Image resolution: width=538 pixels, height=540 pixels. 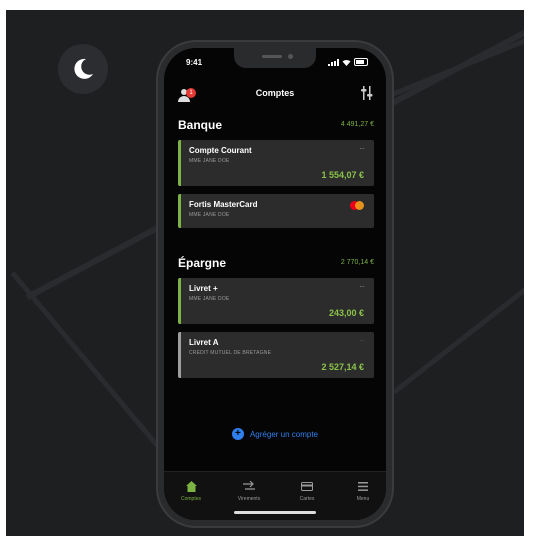 What do you see at coordinates (200, 125) in the screenshot?
I see `section-title: Banque` at bounding box center [200, 125].